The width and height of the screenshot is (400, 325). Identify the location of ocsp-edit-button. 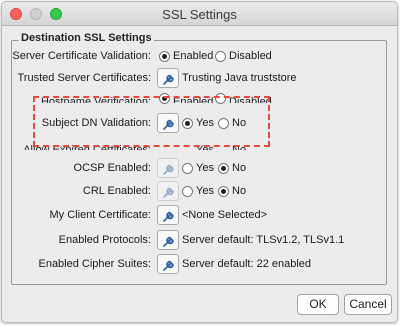
(168, 168).